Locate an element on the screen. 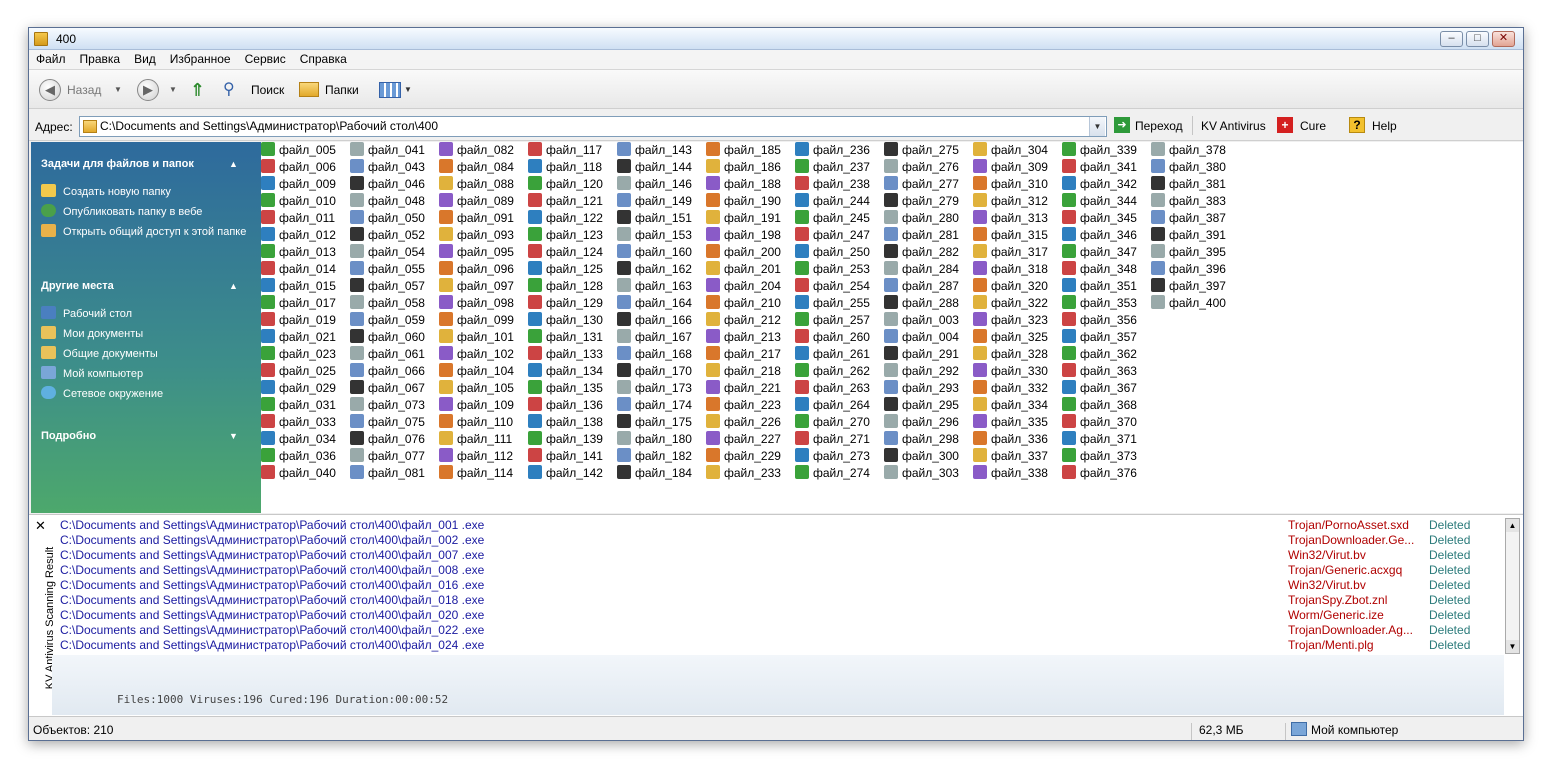 The width and height of the screenshot is (1550, 768). file-item: файл_396 is located at coordinates (1188, 269).